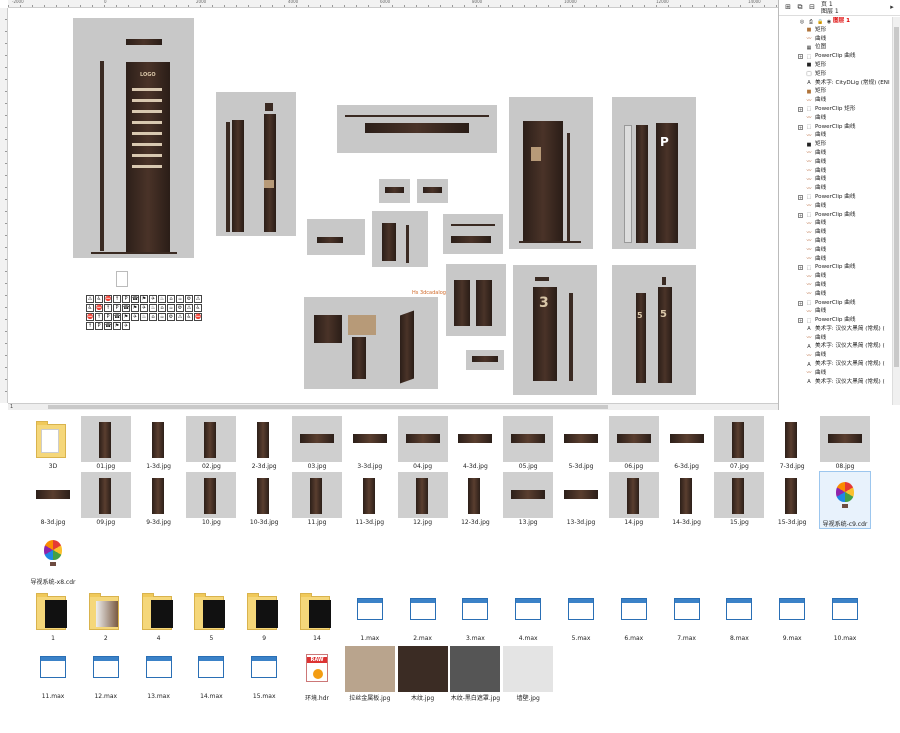 The image size is (900, 733). Describe the element at coordinates (317, 444) in the screenshot. I see `file-item: 03.jpg` at that location.